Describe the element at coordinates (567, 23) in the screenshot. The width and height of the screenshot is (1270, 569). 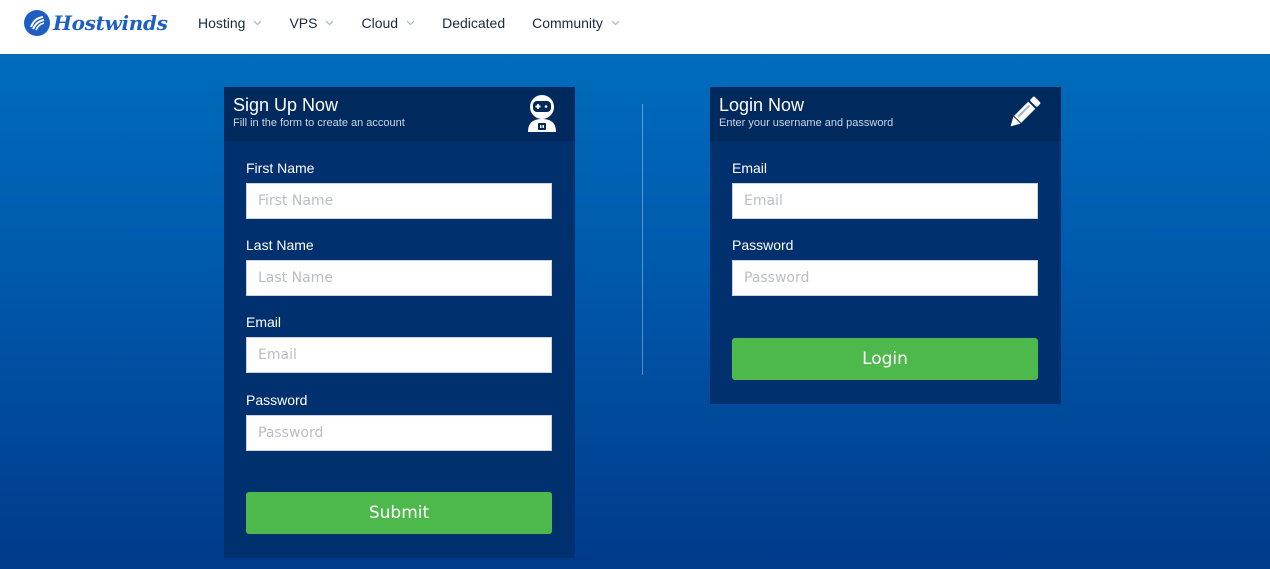
I see `nav-item-label: Community` at that location.